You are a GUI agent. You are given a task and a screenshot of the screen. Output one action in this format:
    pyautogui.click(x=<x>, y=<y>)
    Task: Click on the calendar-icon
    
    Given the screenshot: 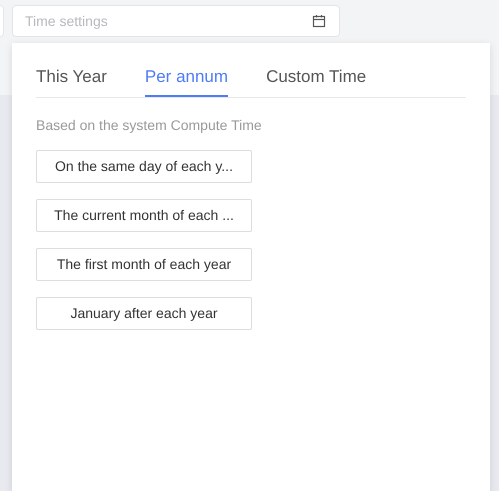 What is the action you would take?
    pyautogui.click(x=319, y=21)
    